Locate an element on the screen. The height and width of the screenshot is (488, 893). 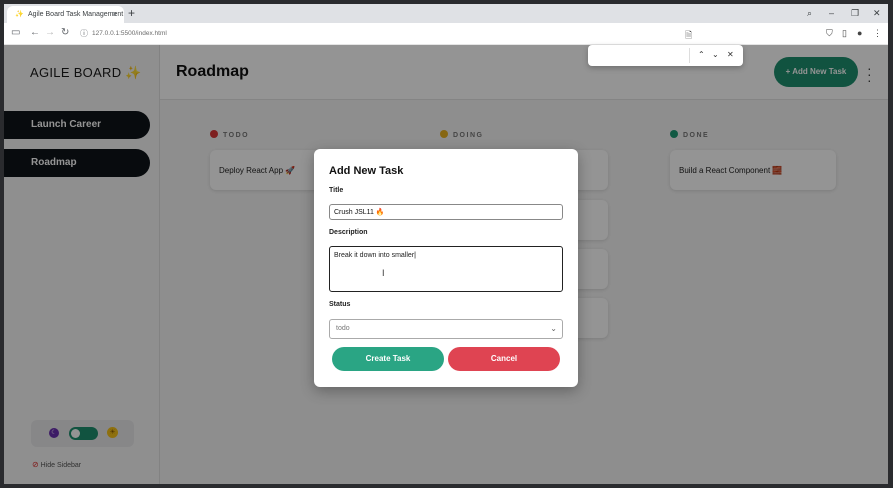
text-cursor-icon: I is located at coordinates (383, 273).